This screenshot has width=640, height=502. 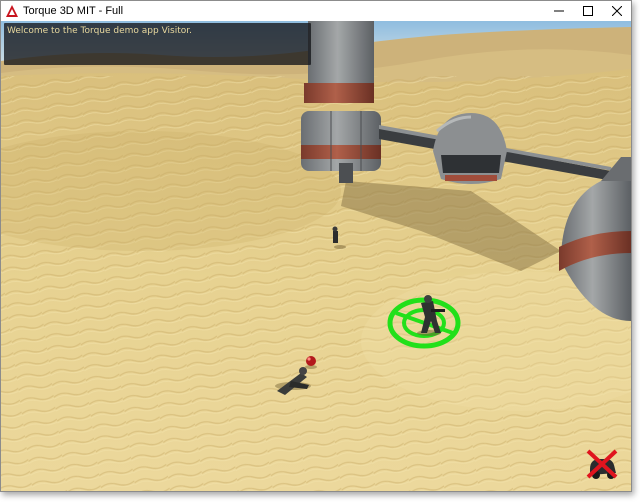 I want to click on close-icon, so click(x=616, y=11).